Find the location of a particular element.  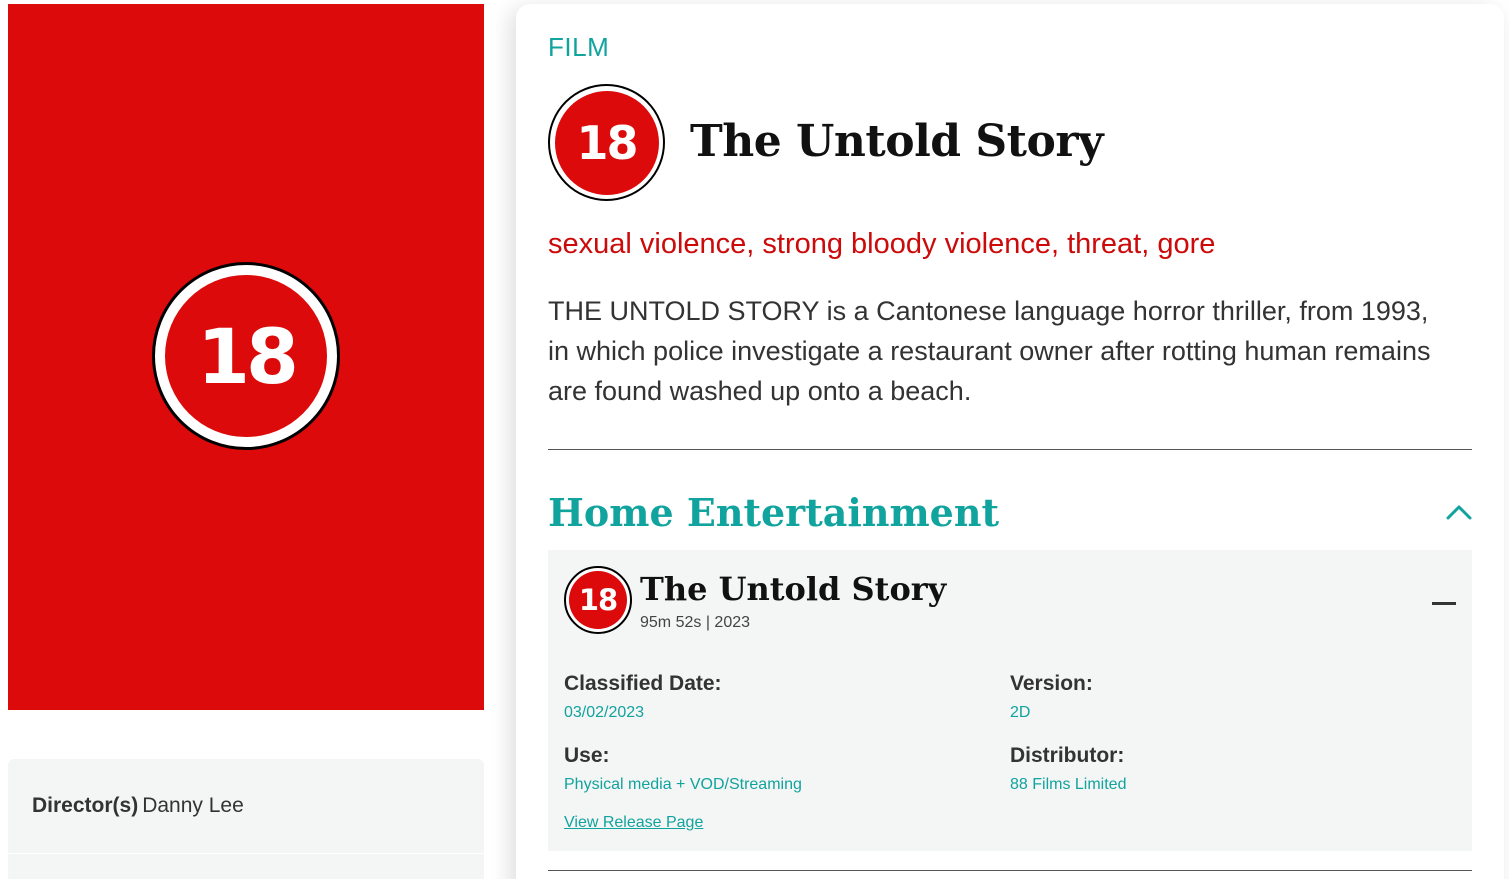

rating-18-badge-small: 18 is located at coordinates (598, 600).